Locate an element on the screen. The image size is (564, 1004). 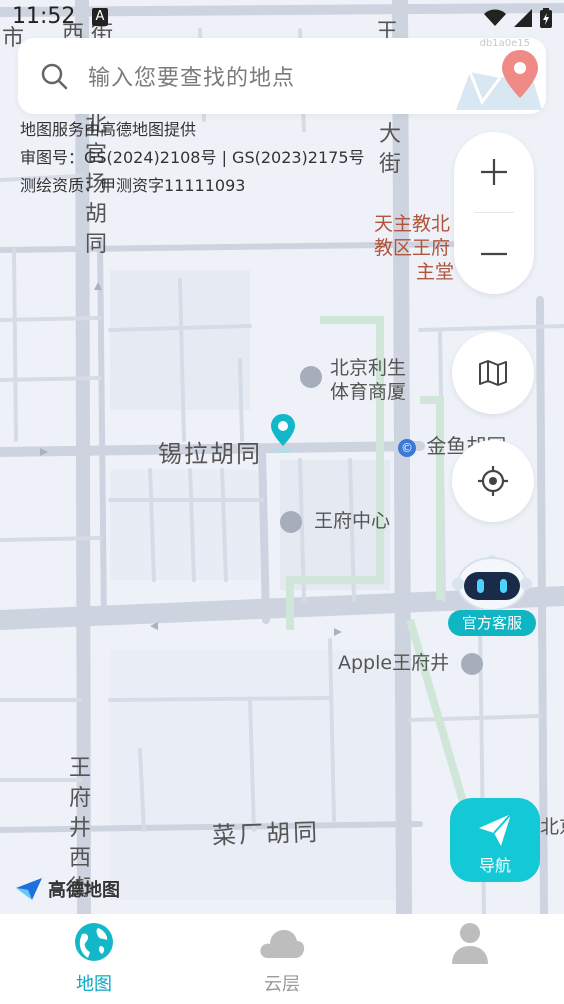
robot-icon is located at coordinates (492, 583).